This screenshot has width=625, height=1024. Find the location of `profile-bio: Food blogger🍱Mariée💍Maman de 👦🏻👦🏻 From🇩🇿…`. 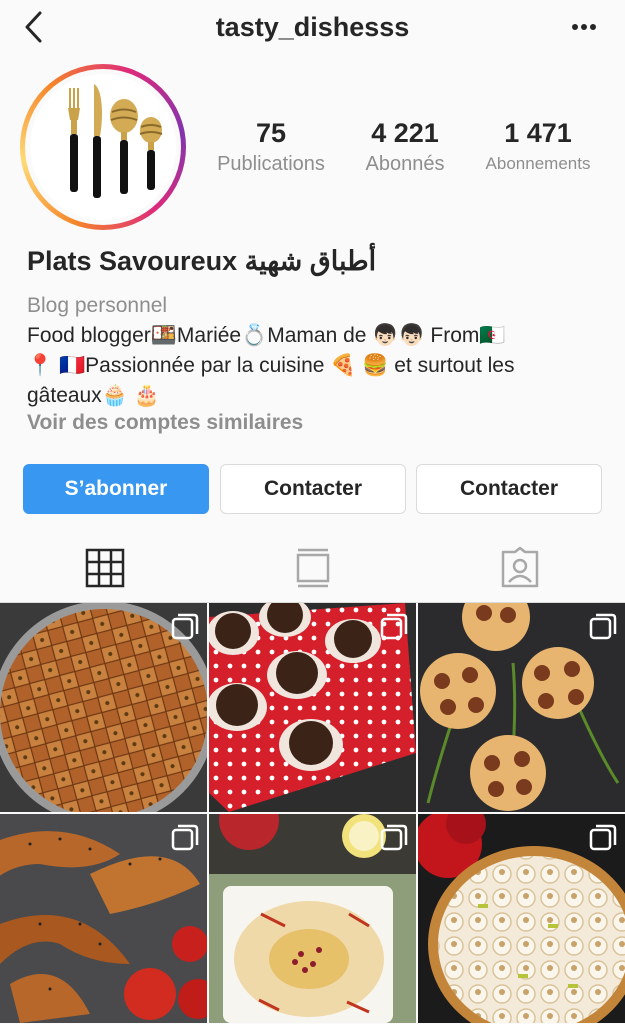

profile-bio: Food blogger🍱Mariée💍Maman de 👦🏻👦🏻 From🇩🇿… is located at coordinates (314, 366).